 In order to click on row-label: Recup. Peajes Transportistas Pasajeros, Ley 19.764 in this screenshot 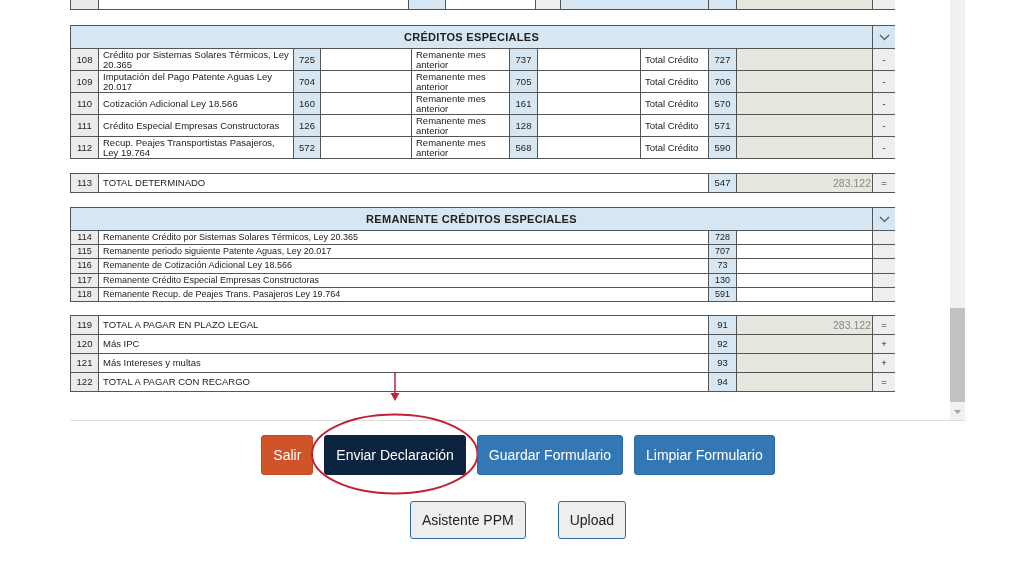, I will do `click(196, 147)`.